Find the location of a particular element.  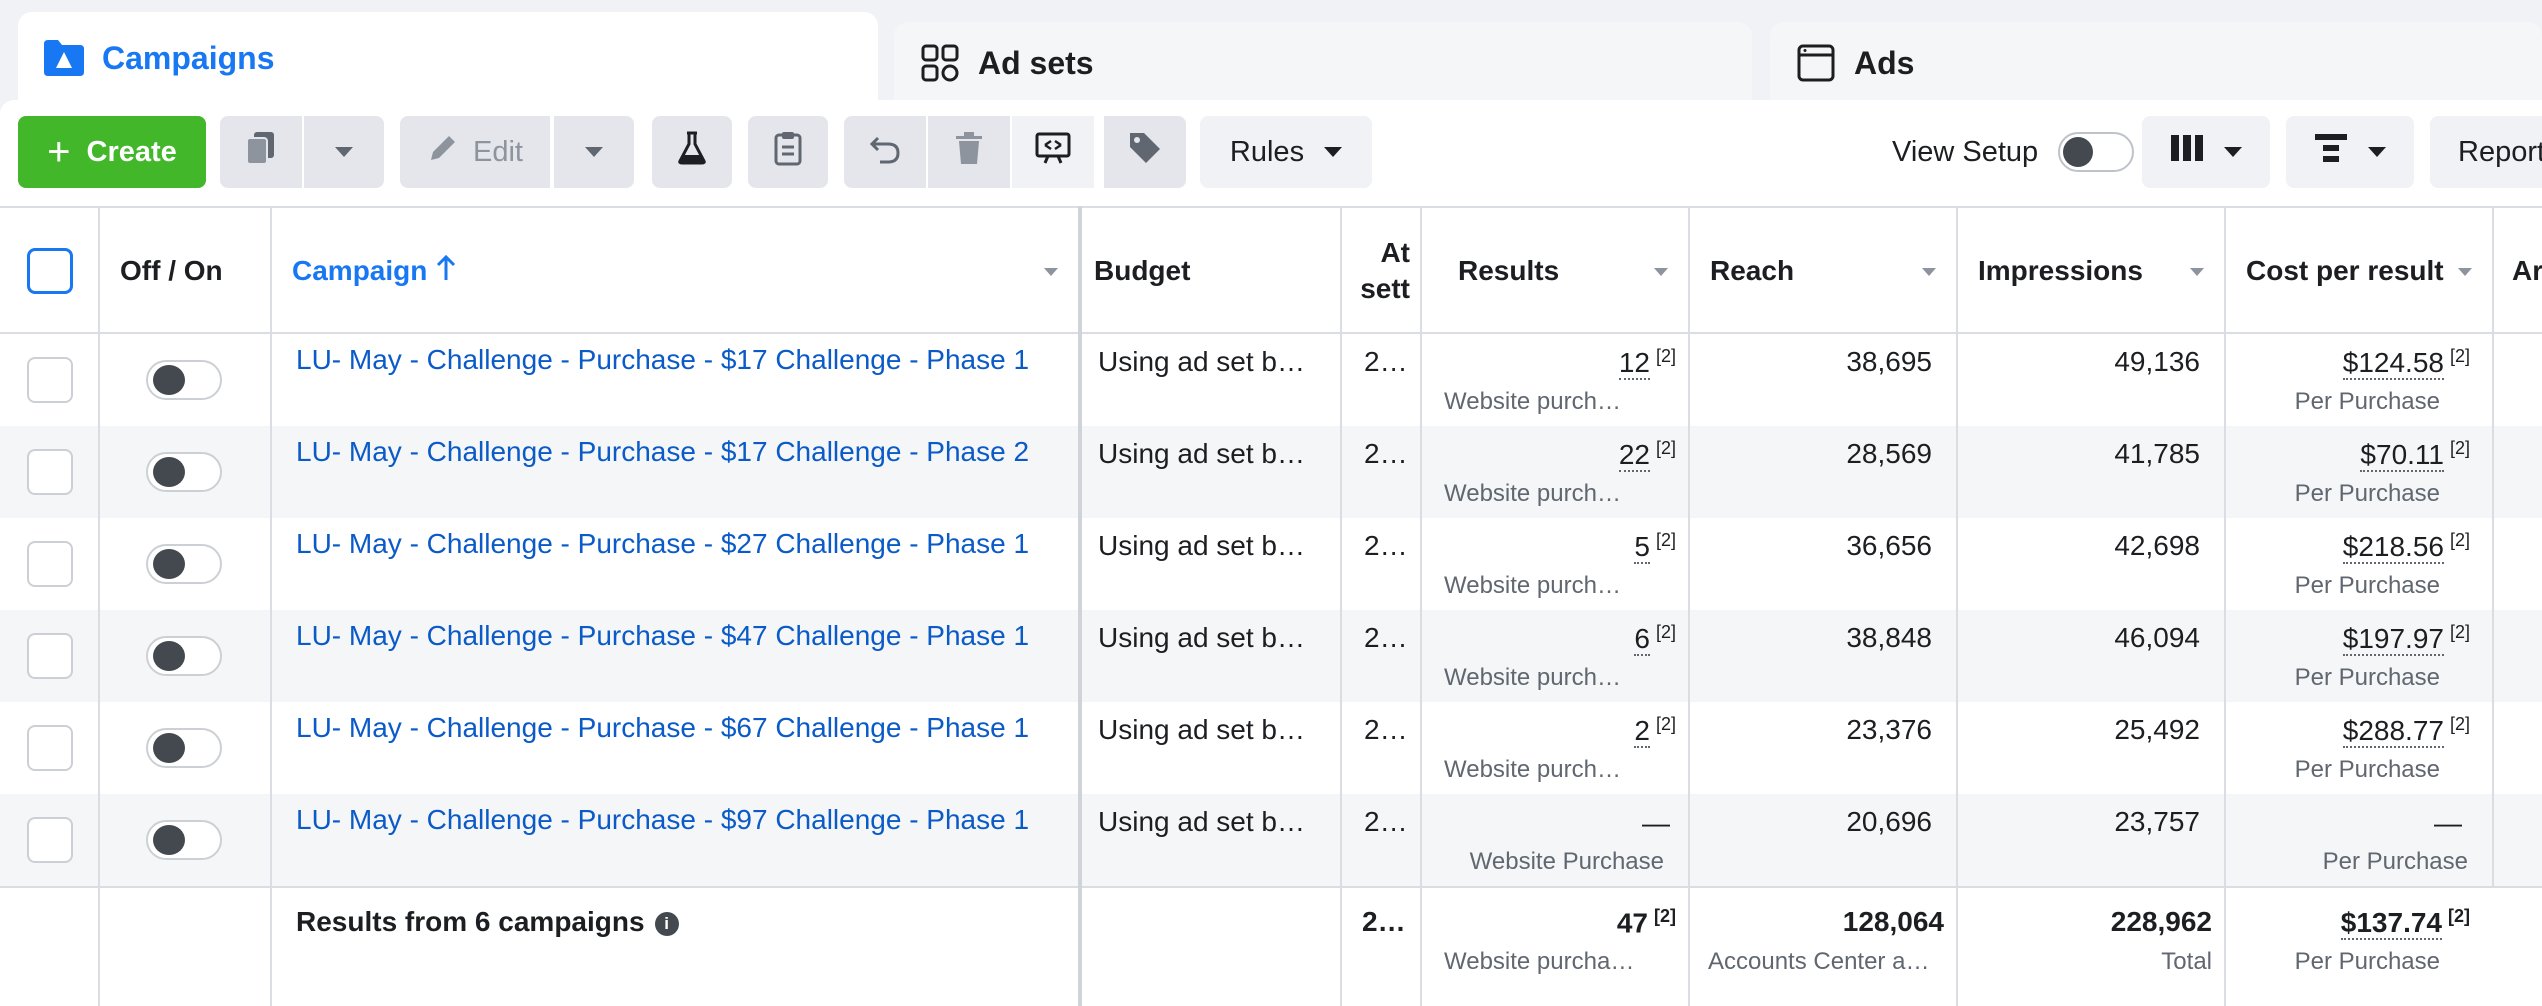

preview-button is located at coordinates (1053, 152).